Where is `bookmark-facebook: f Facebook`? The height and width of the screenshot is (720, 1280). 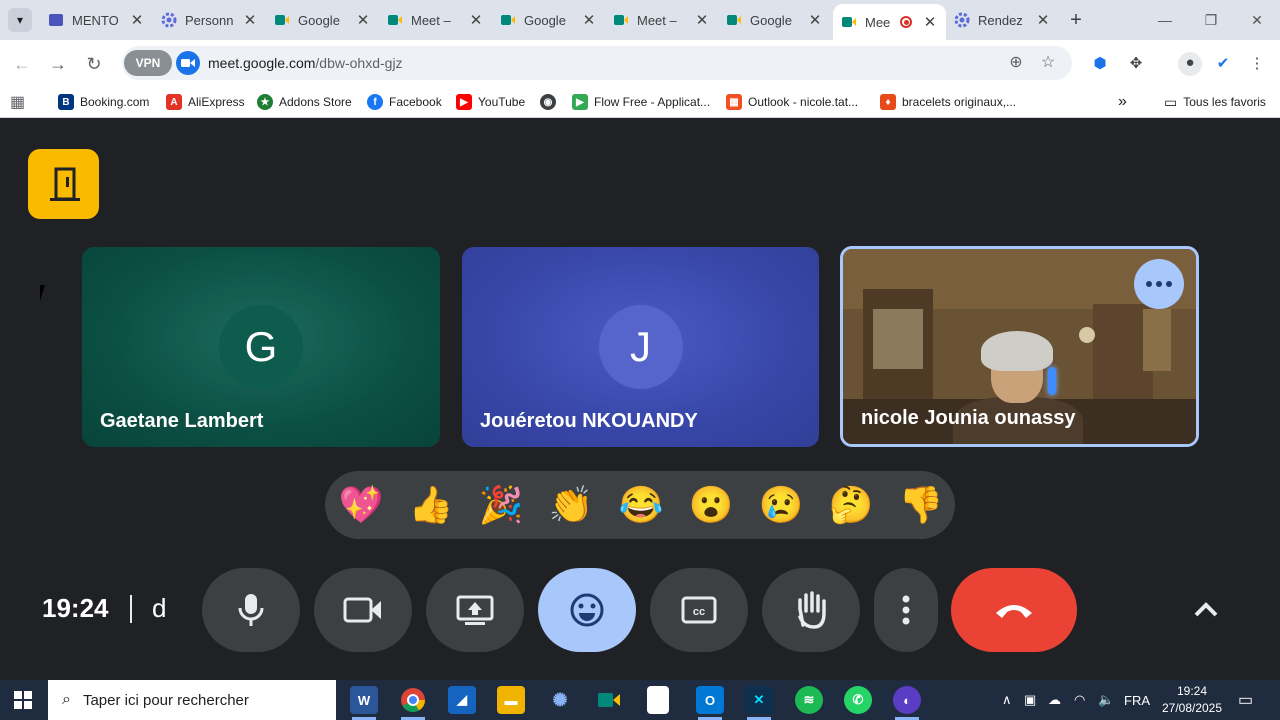 bookmark-facebook: f Facebook is located at coordinates (404, 102).